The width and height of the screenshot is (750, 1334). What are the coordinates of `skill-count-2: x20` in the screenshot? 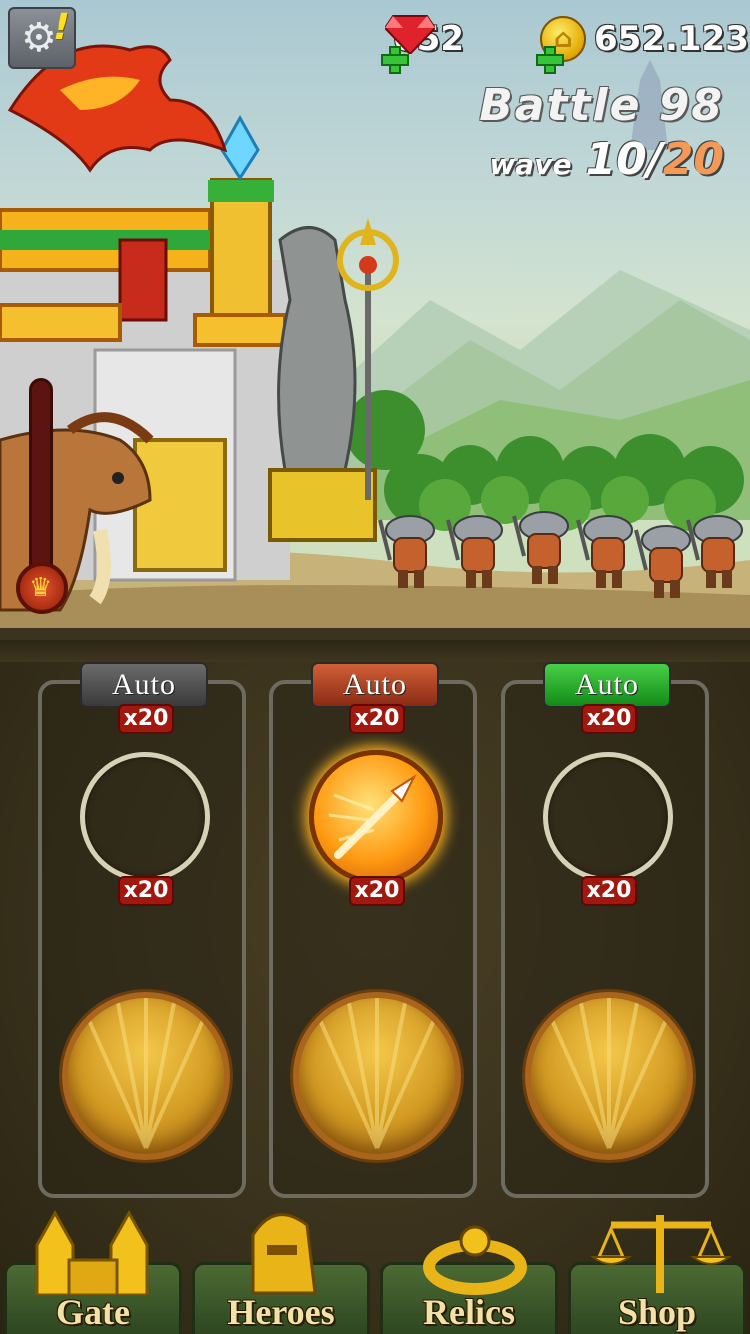 It's located at (377, 891).